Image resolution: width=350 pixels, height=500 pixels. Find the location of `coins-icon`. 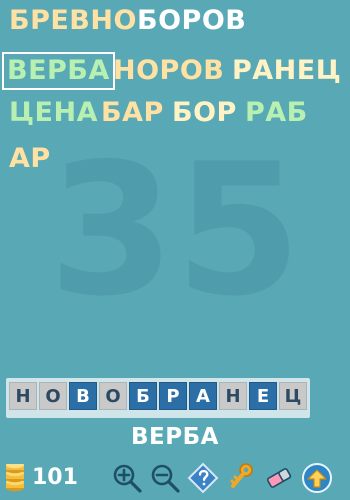

coins-icon is located at coordinates (15, 476).